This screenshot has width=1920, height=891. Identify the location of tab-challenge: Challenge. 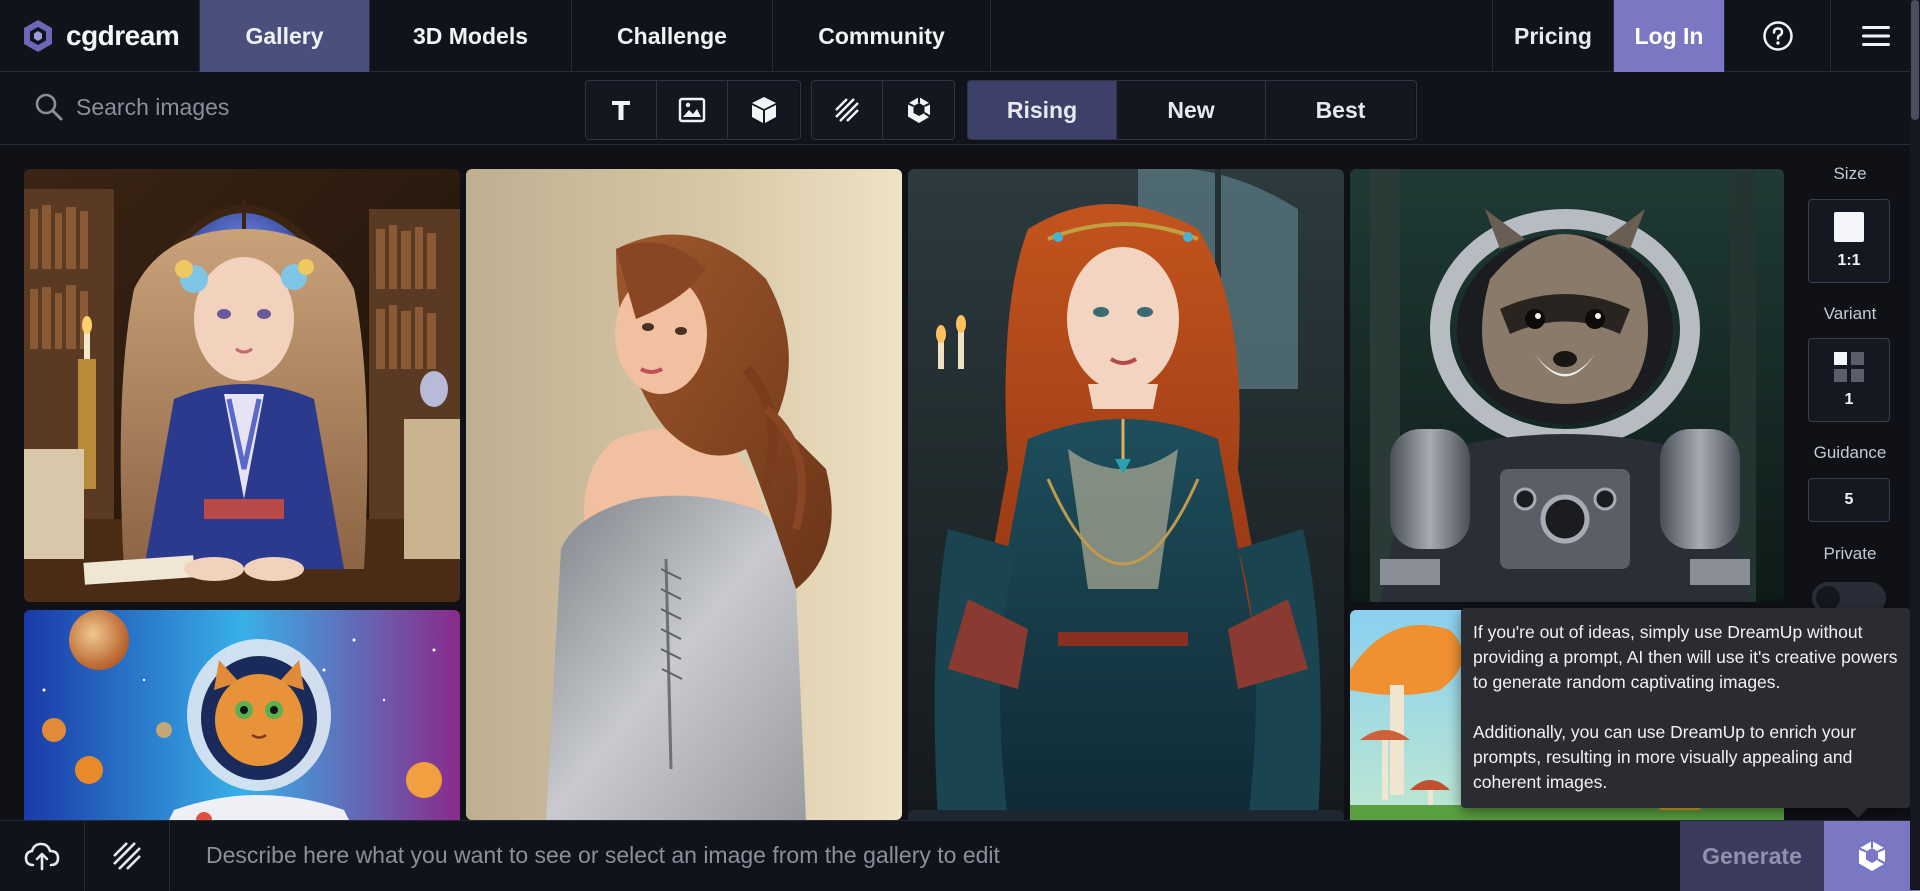
(672, 36).